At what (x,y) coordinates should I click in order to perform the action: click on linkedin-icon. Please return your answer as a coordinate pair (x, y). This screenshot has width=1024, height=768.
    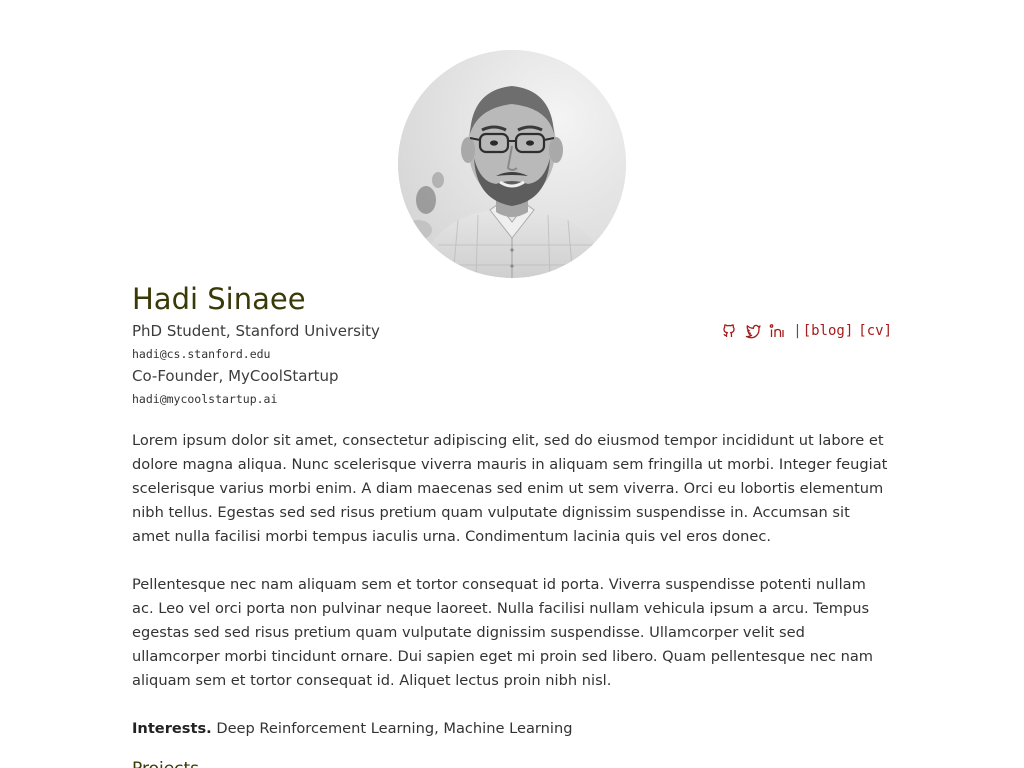
    Looking at the image, I should click on (777, 331).